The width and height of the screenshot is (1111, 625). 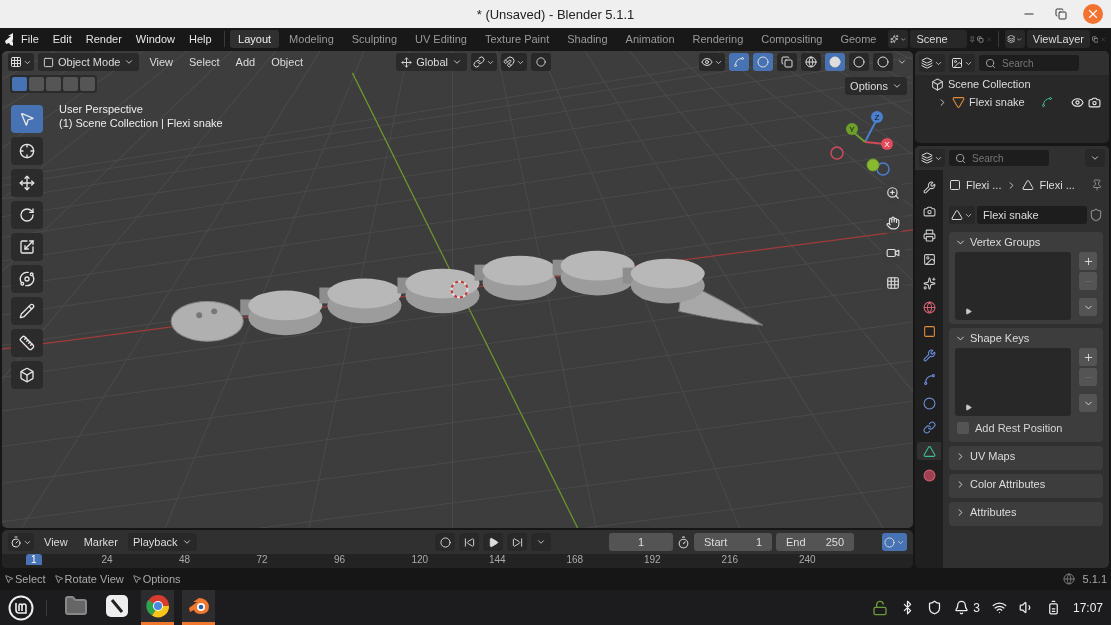 I want to click on workspace-tab: UV Editing, so click(x=441, y=39).